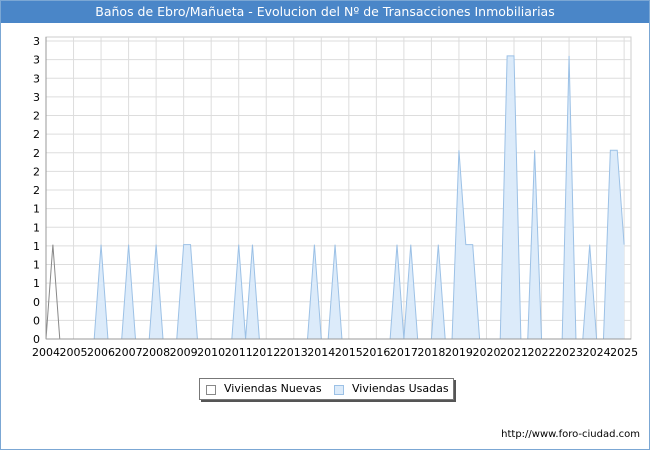 The image size is (650, 451). Describe the element at coordinates (339, 390) in the screenshot. I see `legend-swatch-usadas` at that location.